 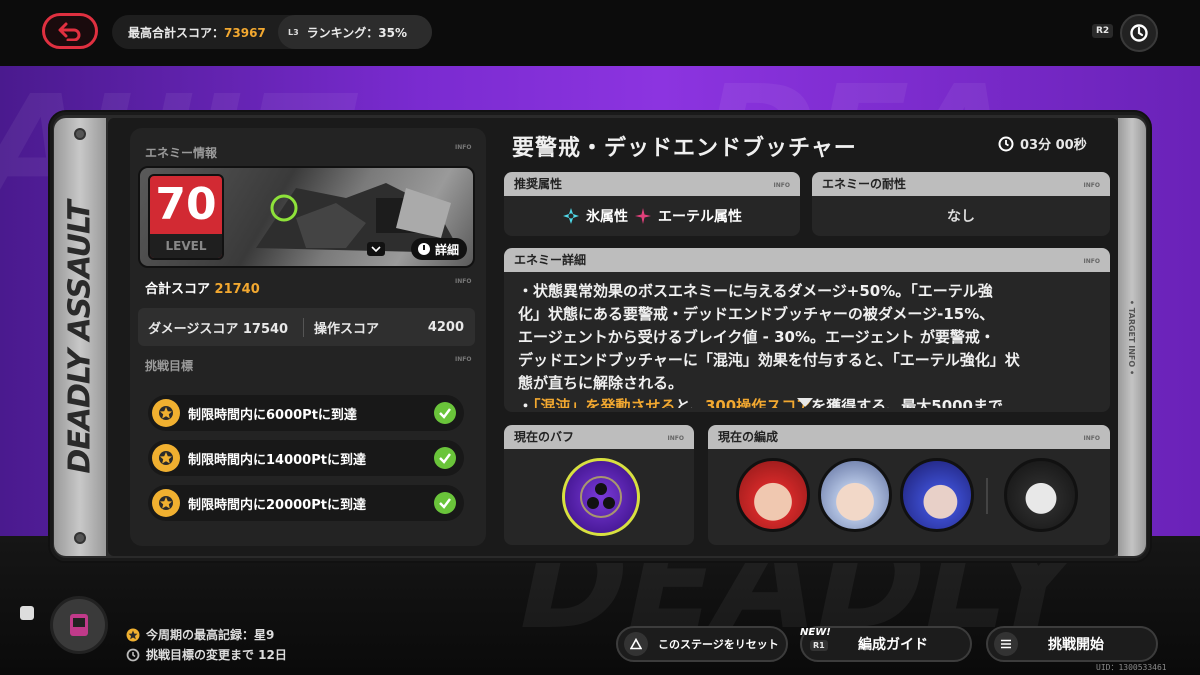 What do you see at coordinates (815, 632) in the screenshot?
I see `new-badge: NEW!` at bounding box center [815, 632].